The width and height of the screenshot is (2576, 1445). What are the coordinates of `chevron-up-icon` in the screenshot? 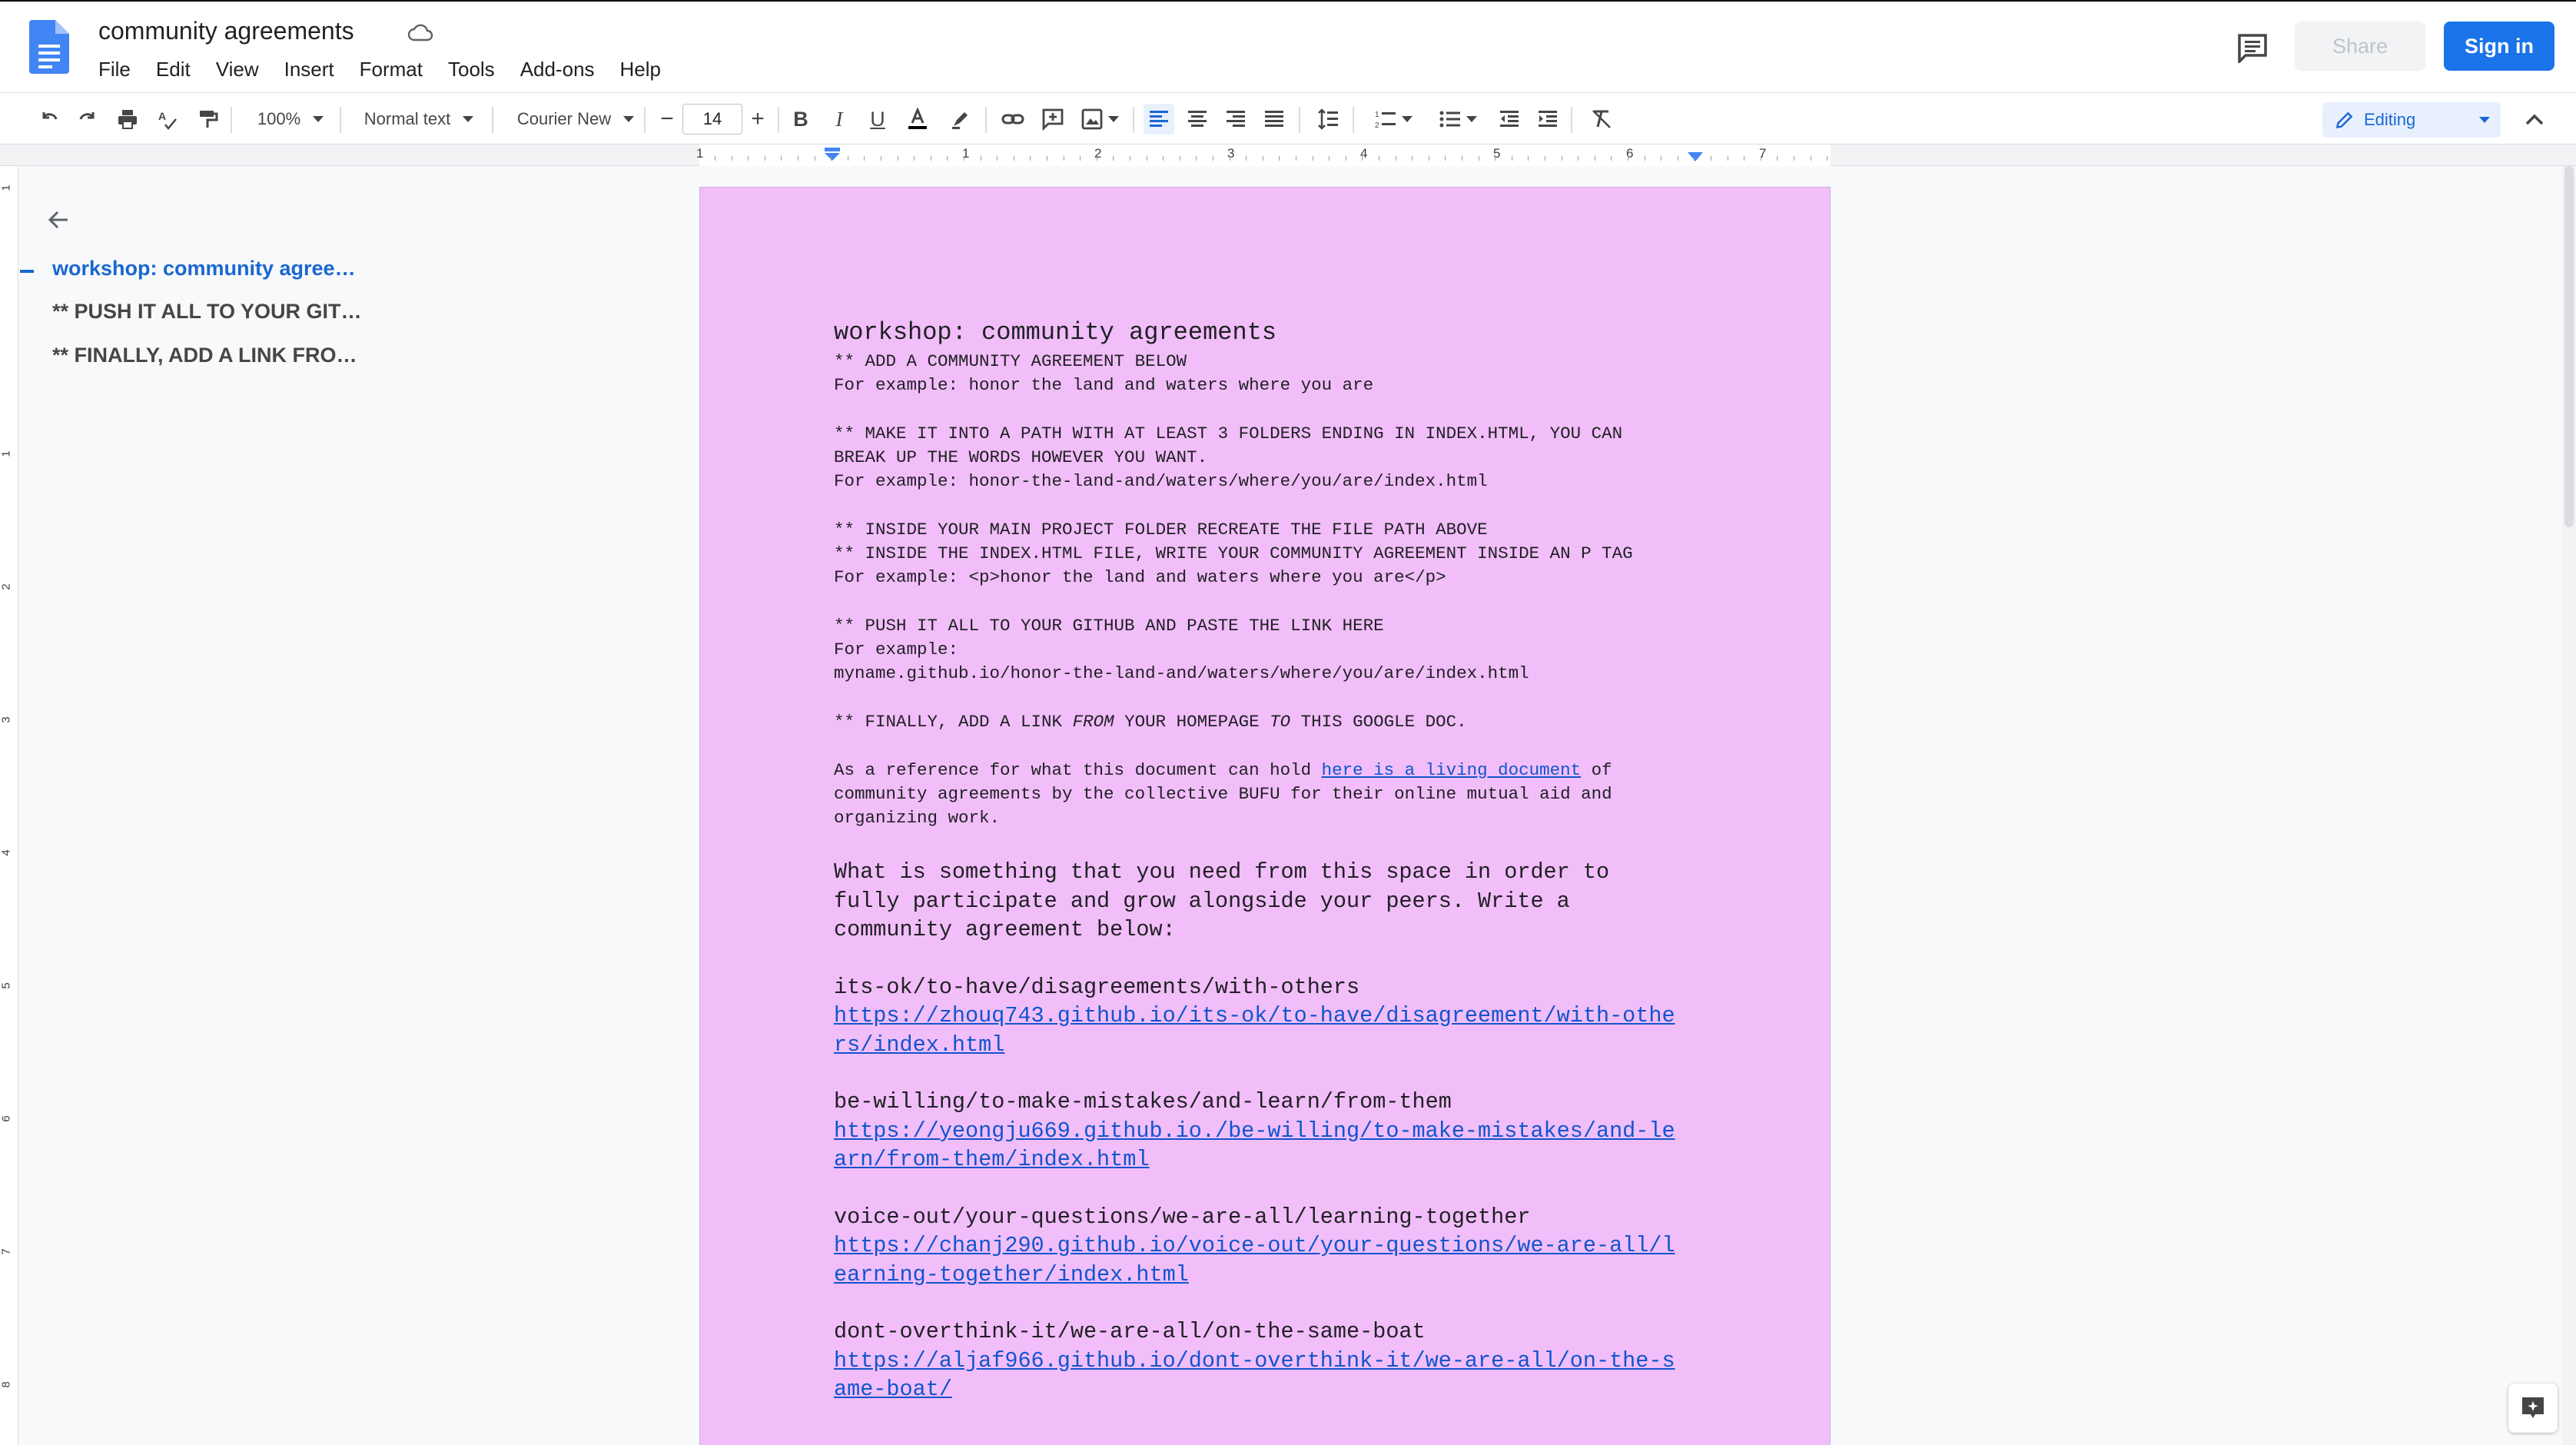 It's located at (2534, 120).